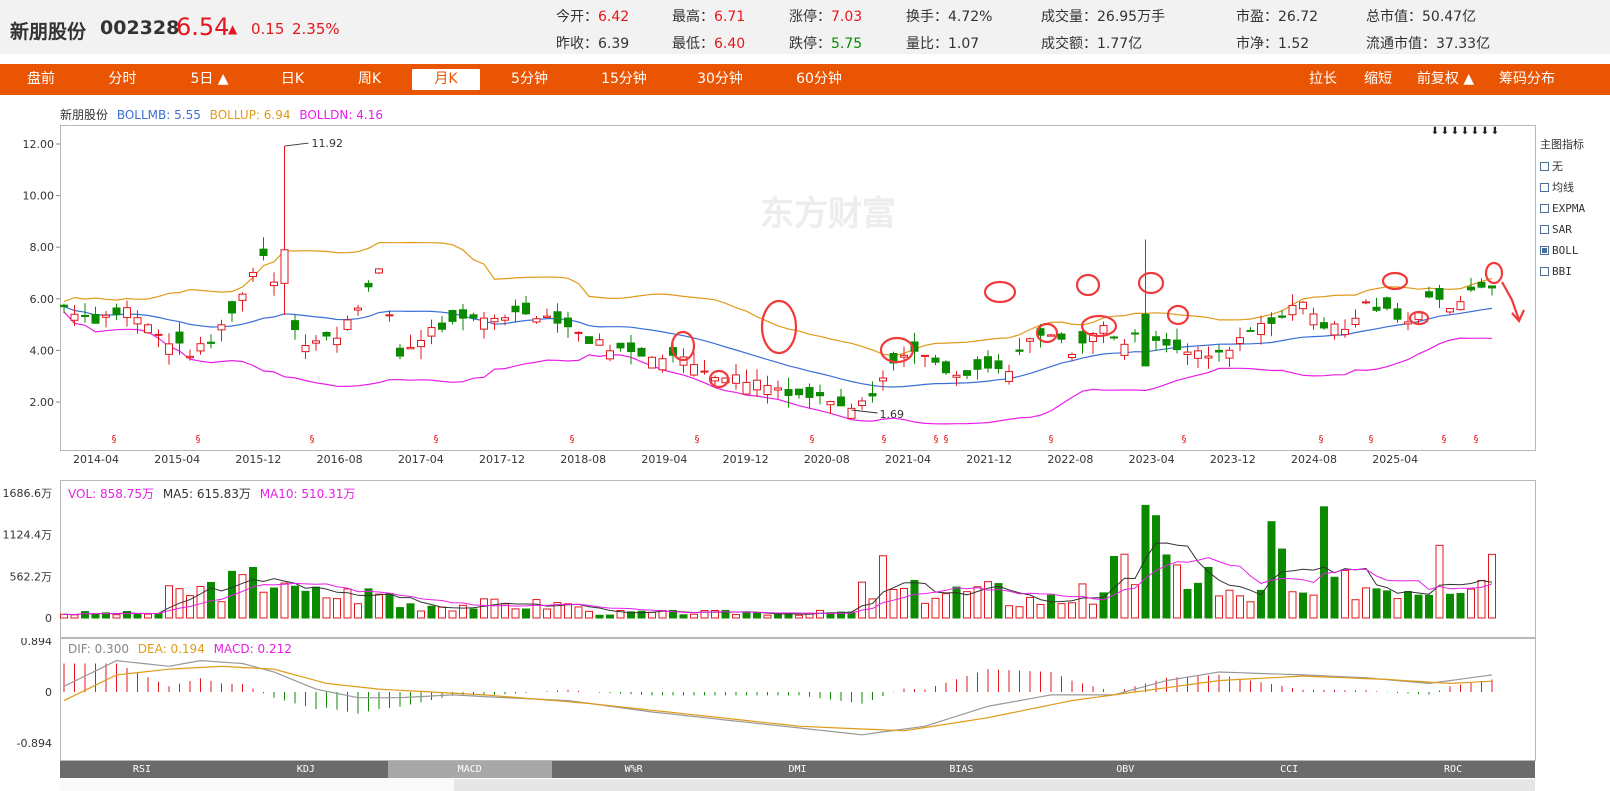 This screenshot has height=791, width=1610. What do you see at coordinates (1575, 208) in the screenshot?
I see `indicator-option: EXPMA` at bounding box center [1575, 208].